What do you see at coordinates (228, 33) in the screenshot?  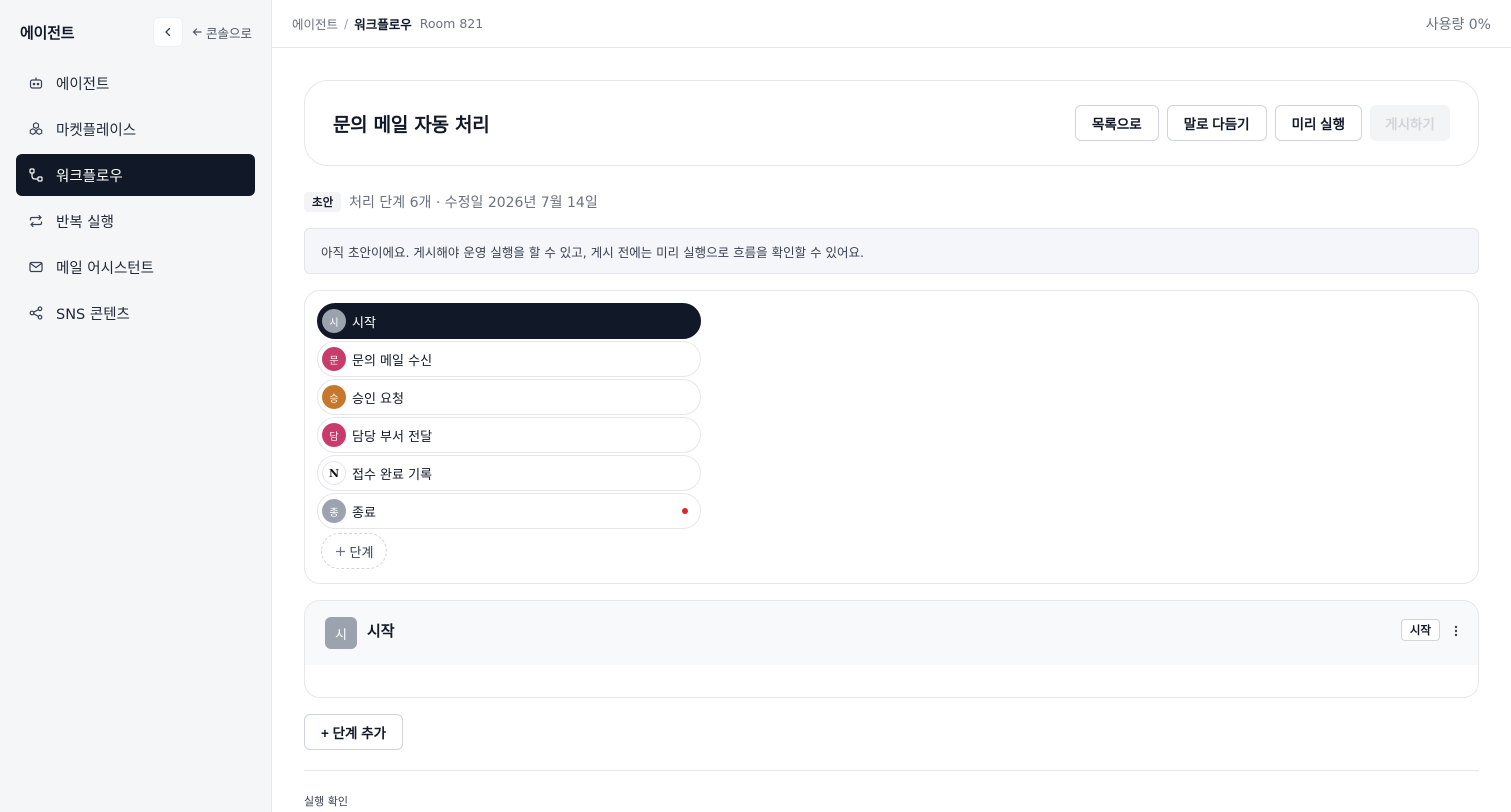 I see `console-link-label: 콘솔으로` at bounding box center [228, 33].